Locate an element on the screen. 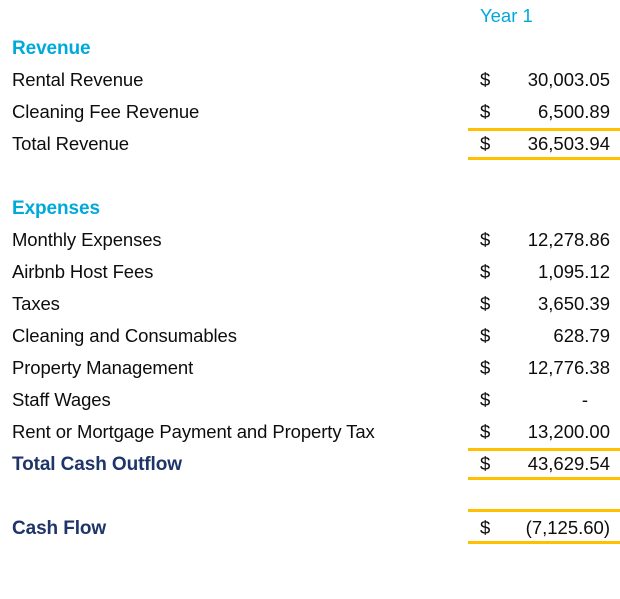 The image size is (620, 599). amount: 3,650.39 is located at coordinates (573, 303).